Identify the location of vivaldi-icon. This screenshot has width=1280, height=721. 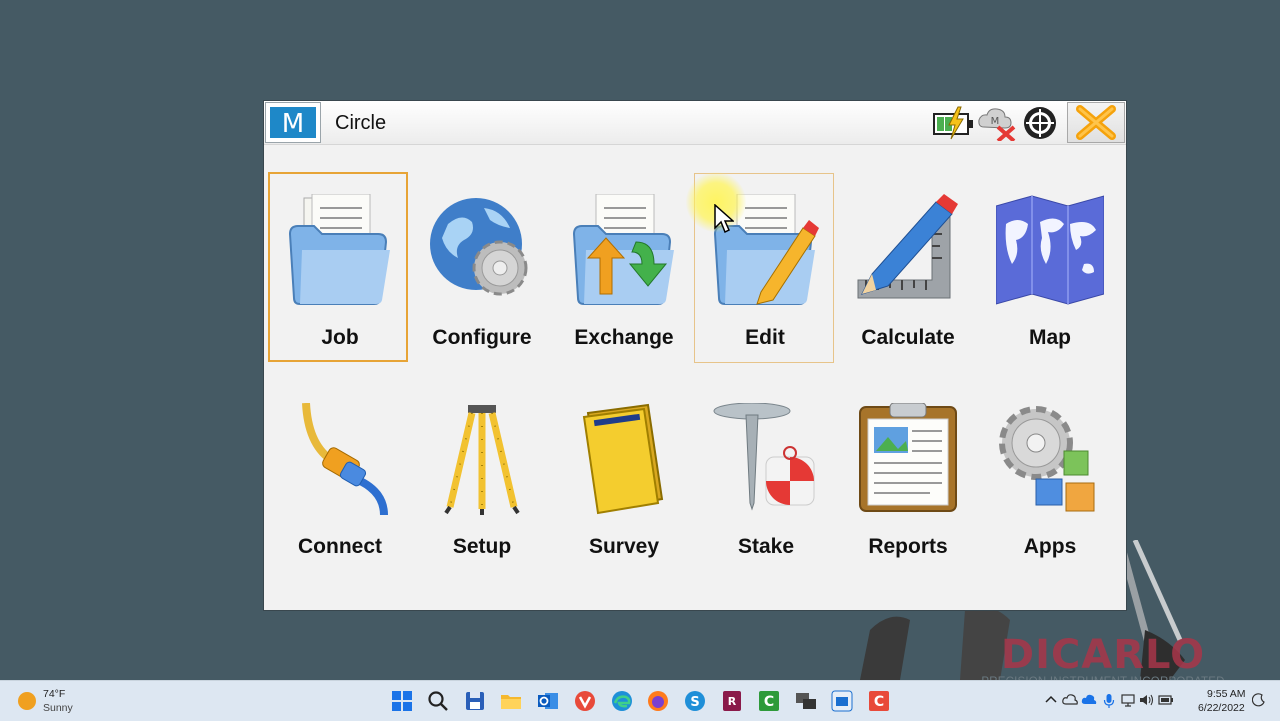
(585, 701).